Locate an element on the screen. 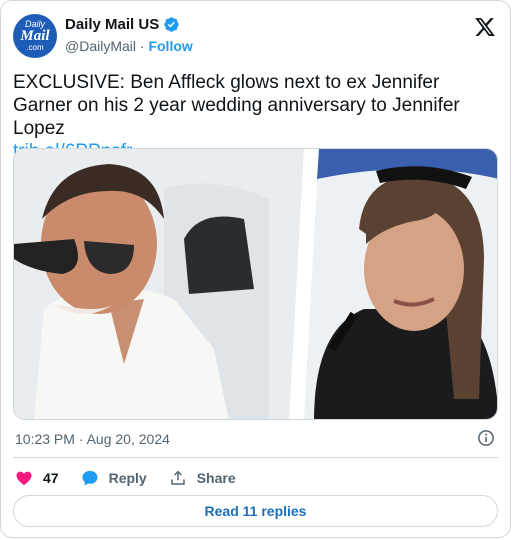 This screenshot has width=513, height=540. avatar-line-3: .com is located at coordinates (35, 47).